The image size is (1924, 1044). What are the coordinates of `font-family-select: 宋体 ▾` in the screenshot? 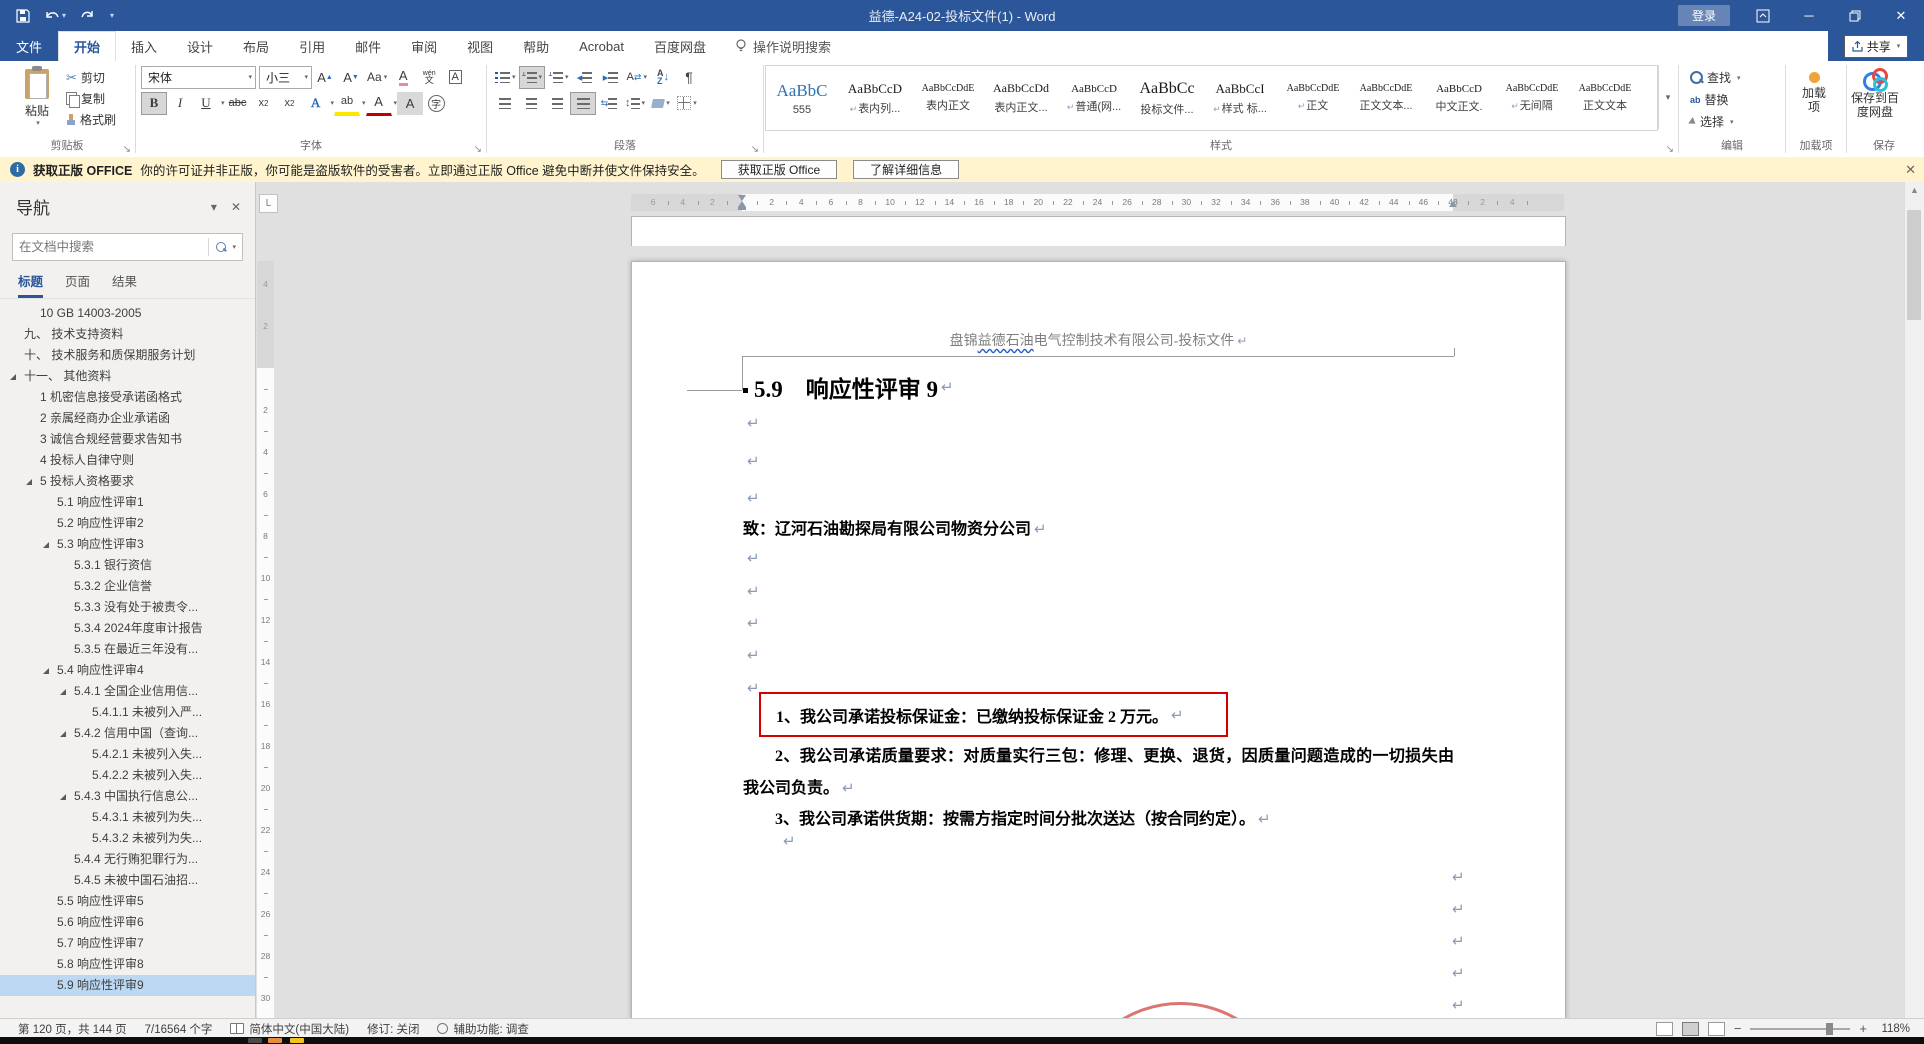 It's located at (198, 77).